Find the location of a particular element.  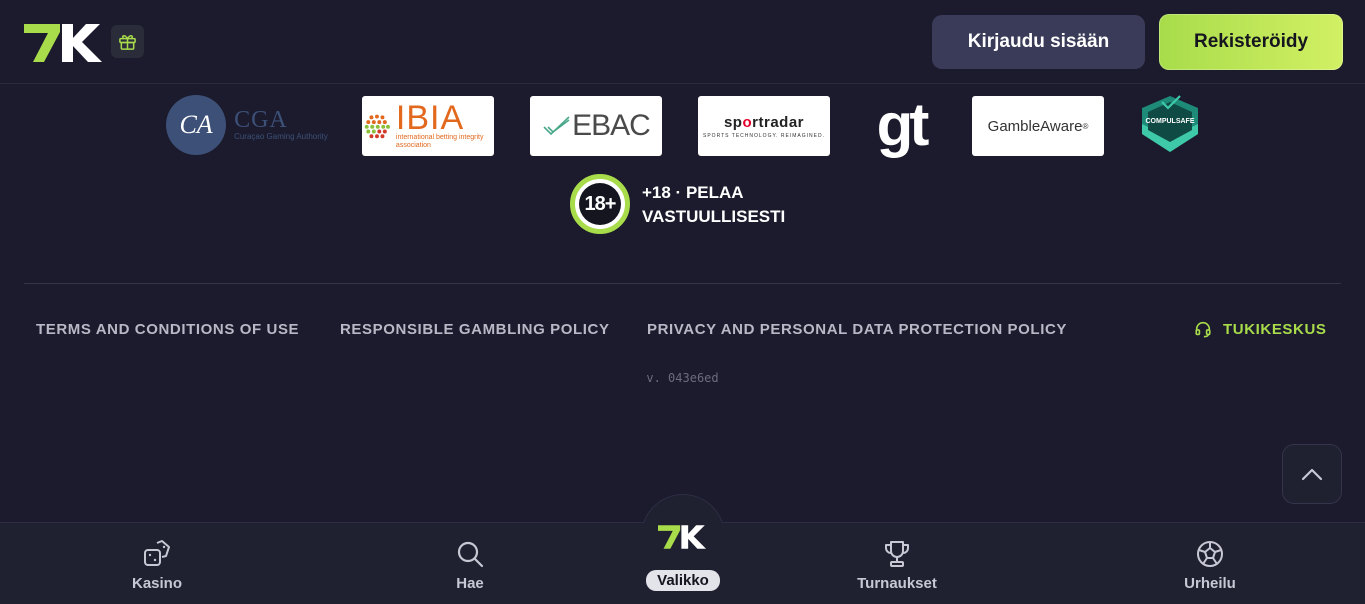

sportradar-title-b: rtradar is located at coordinates (778, 122).